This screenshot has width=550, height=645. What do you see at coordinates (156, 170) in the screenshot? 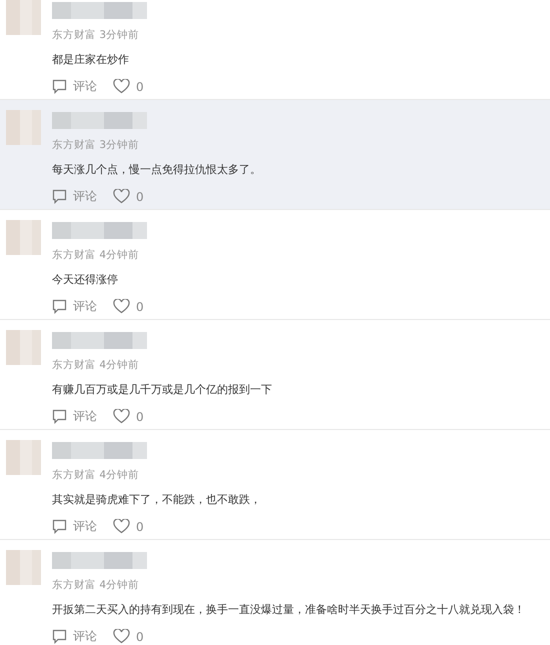
I see `comment-text: 每天涨几个点，慢一点免得拉仇恨太多了。` at bounding box center [156, 170].